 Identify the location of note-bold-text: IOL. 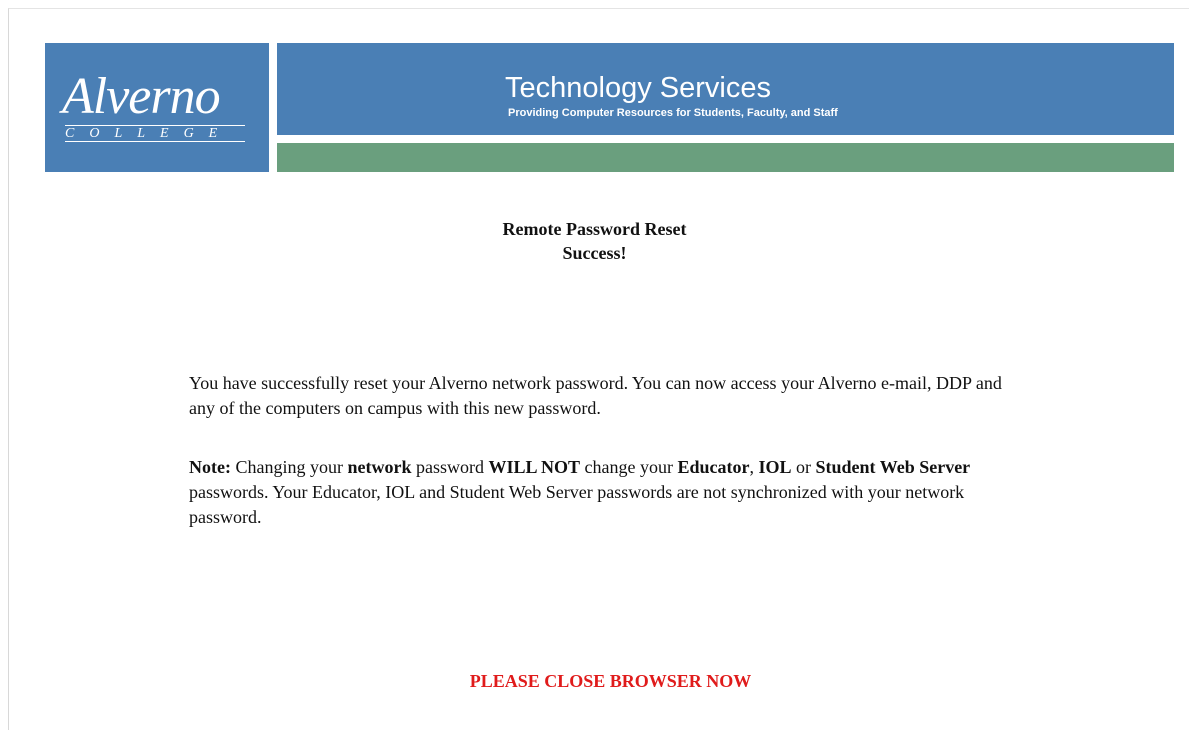
(775, 467).